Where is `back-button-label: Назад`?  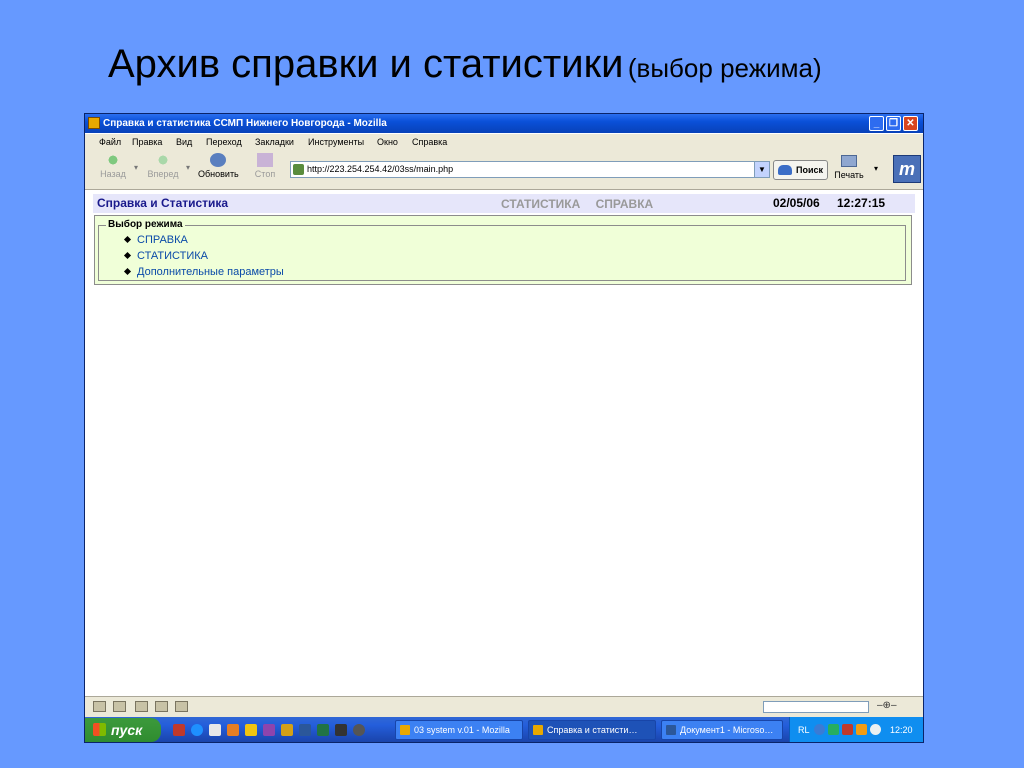
back-button-label: Назад is located at coordinates (113, 174).